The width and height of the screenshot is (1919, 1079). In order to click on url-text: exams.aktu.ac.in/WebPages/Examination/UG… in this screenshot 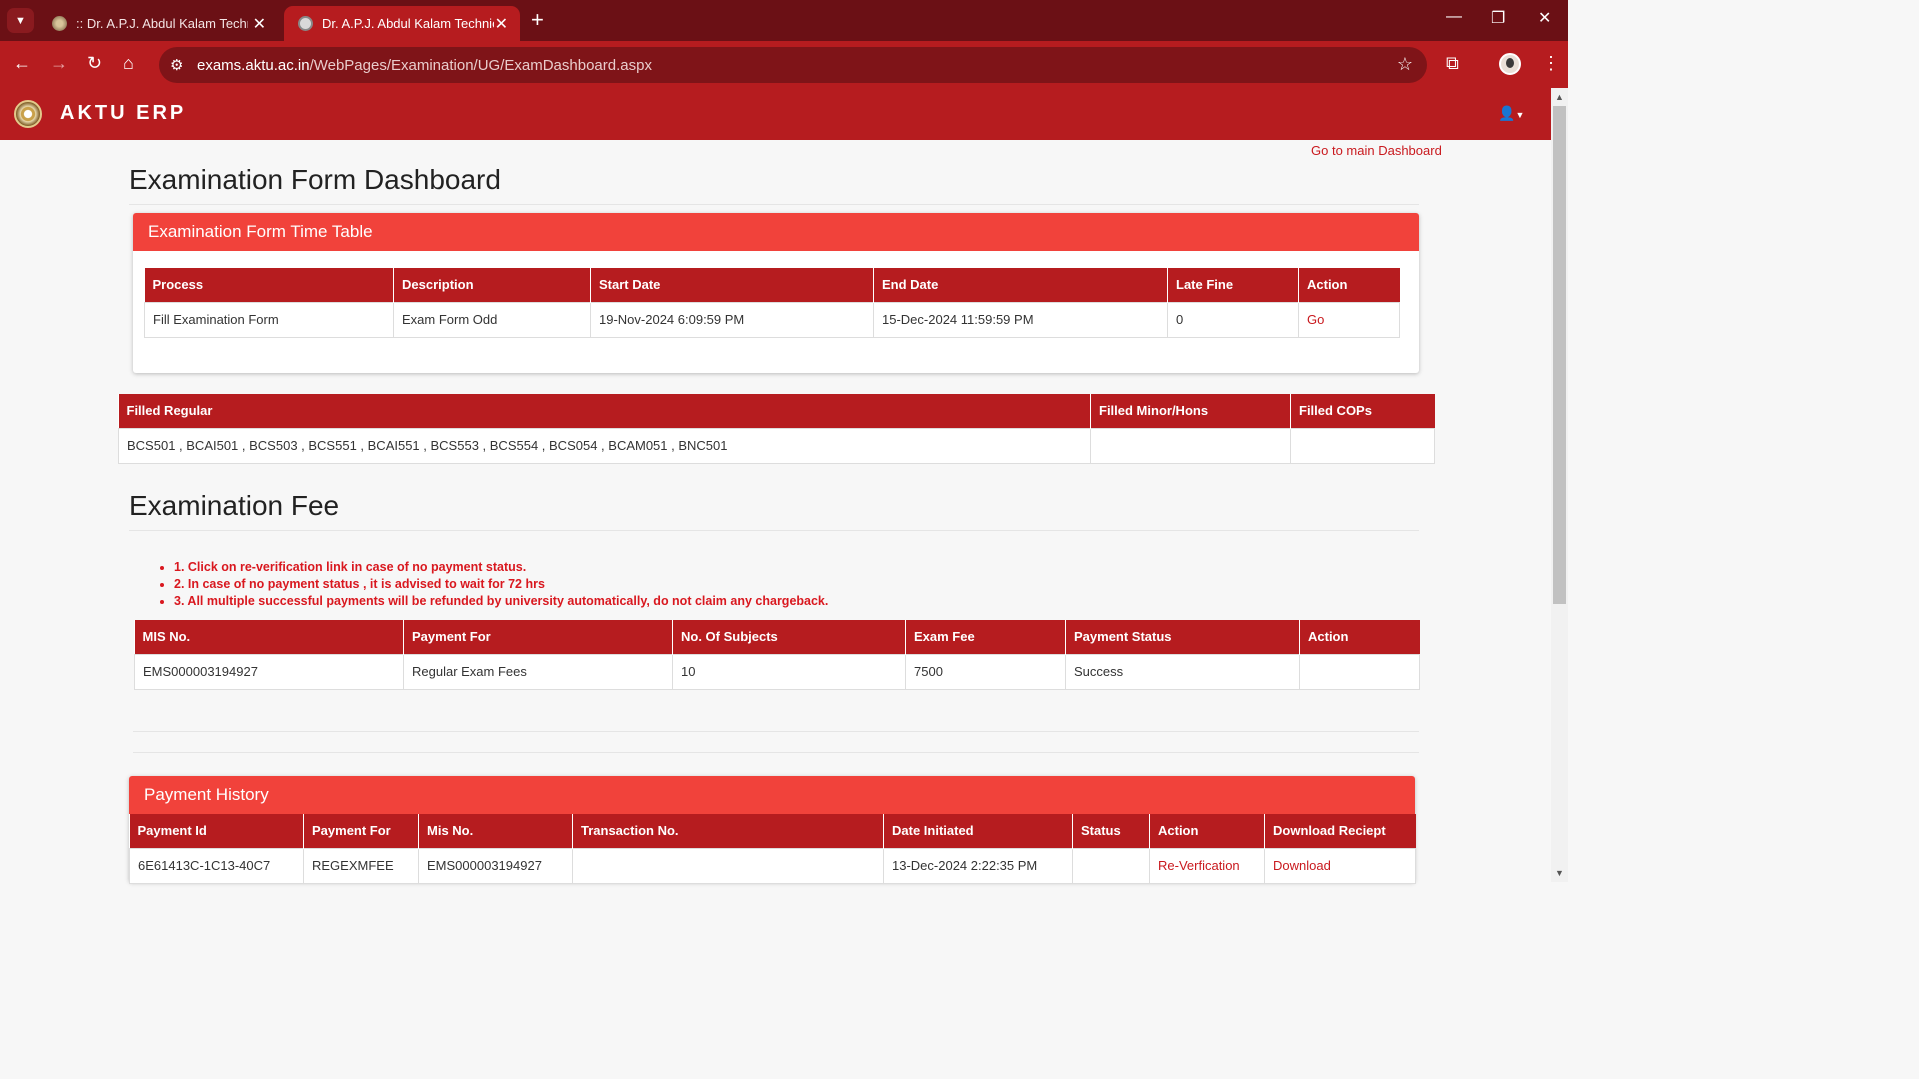, I will do `click(424, 65)`.